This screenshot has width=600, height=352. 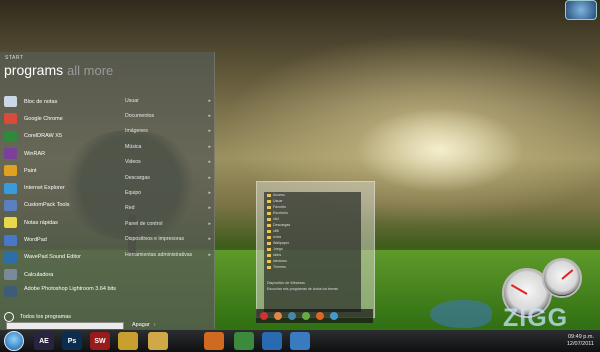 What do you see at coordinates (133, 193) in the screenshot?
I see `start-link-label: Equipo` at bounding box center [133, 193].